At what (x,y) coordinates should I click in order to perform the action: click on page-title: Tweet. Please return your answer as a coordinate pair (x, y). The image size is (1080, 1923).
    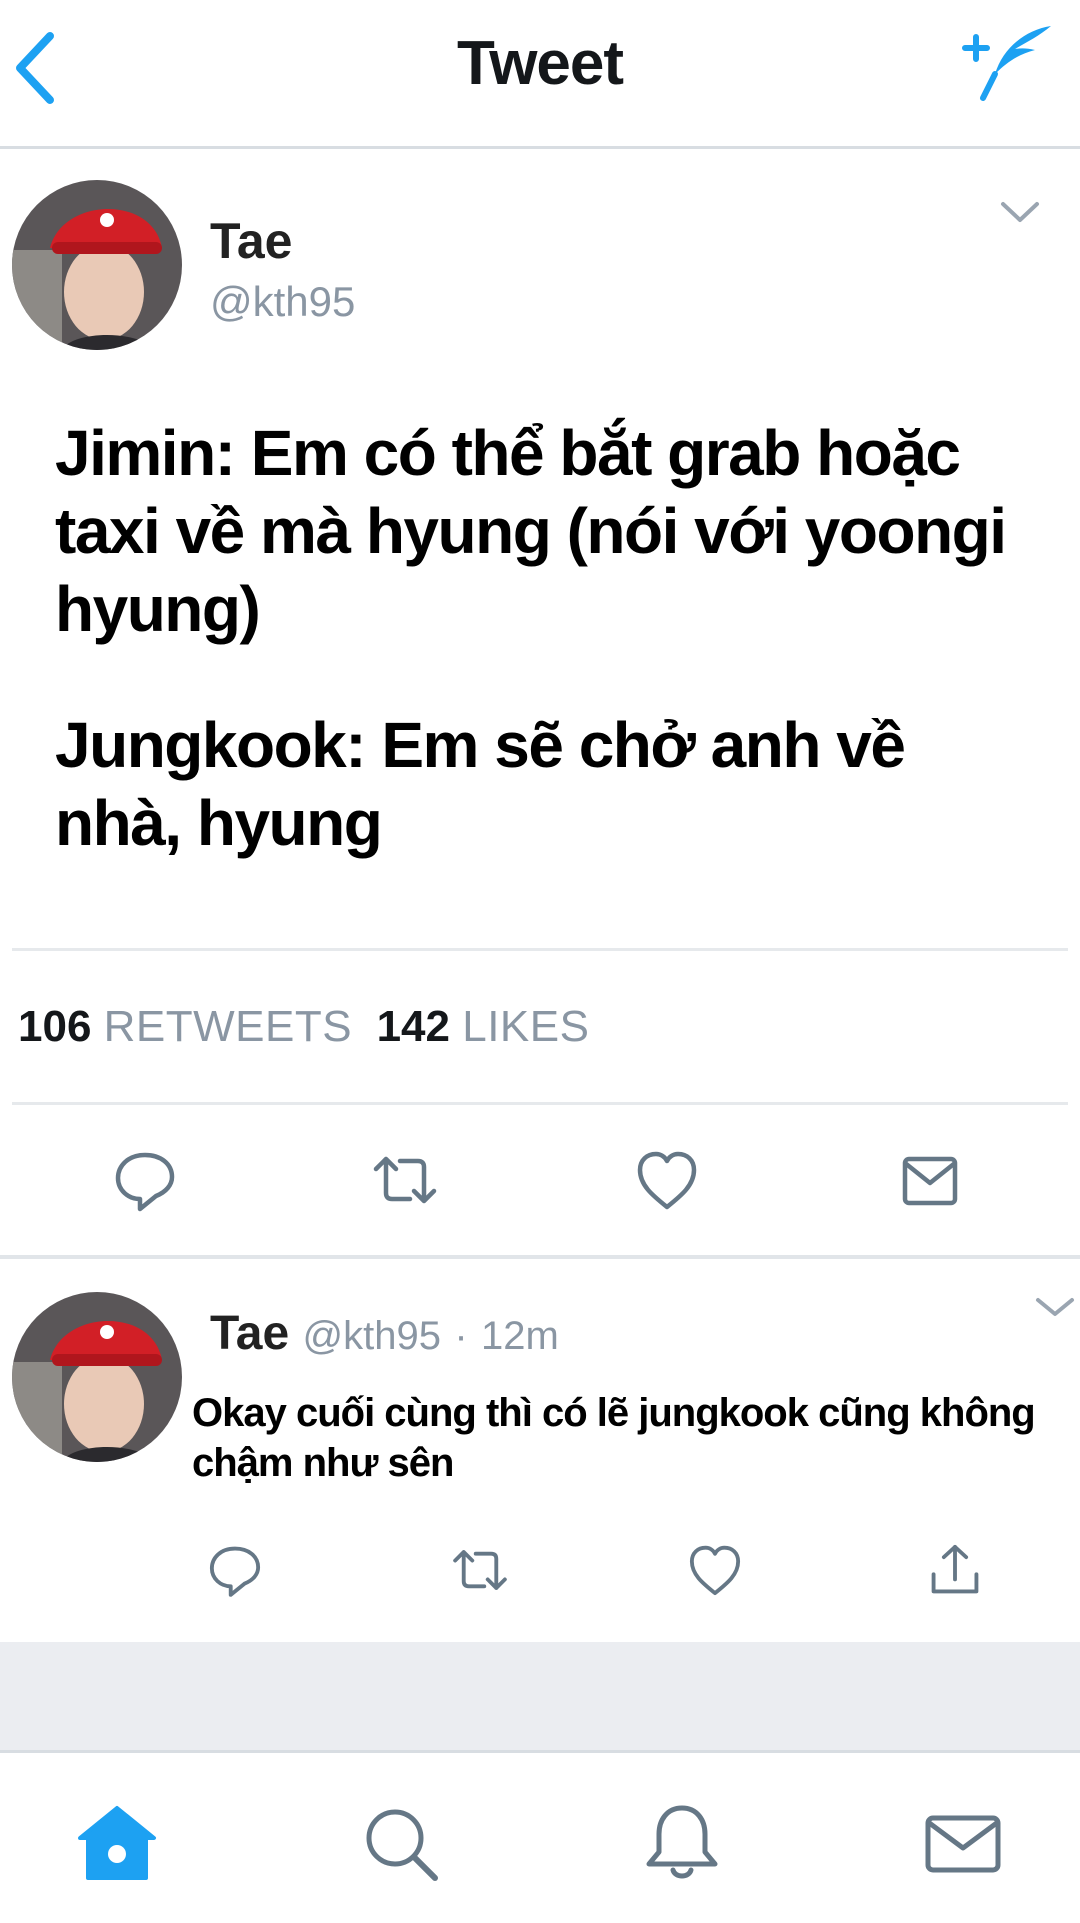
    Looking at the image, I should click on (540, 63).